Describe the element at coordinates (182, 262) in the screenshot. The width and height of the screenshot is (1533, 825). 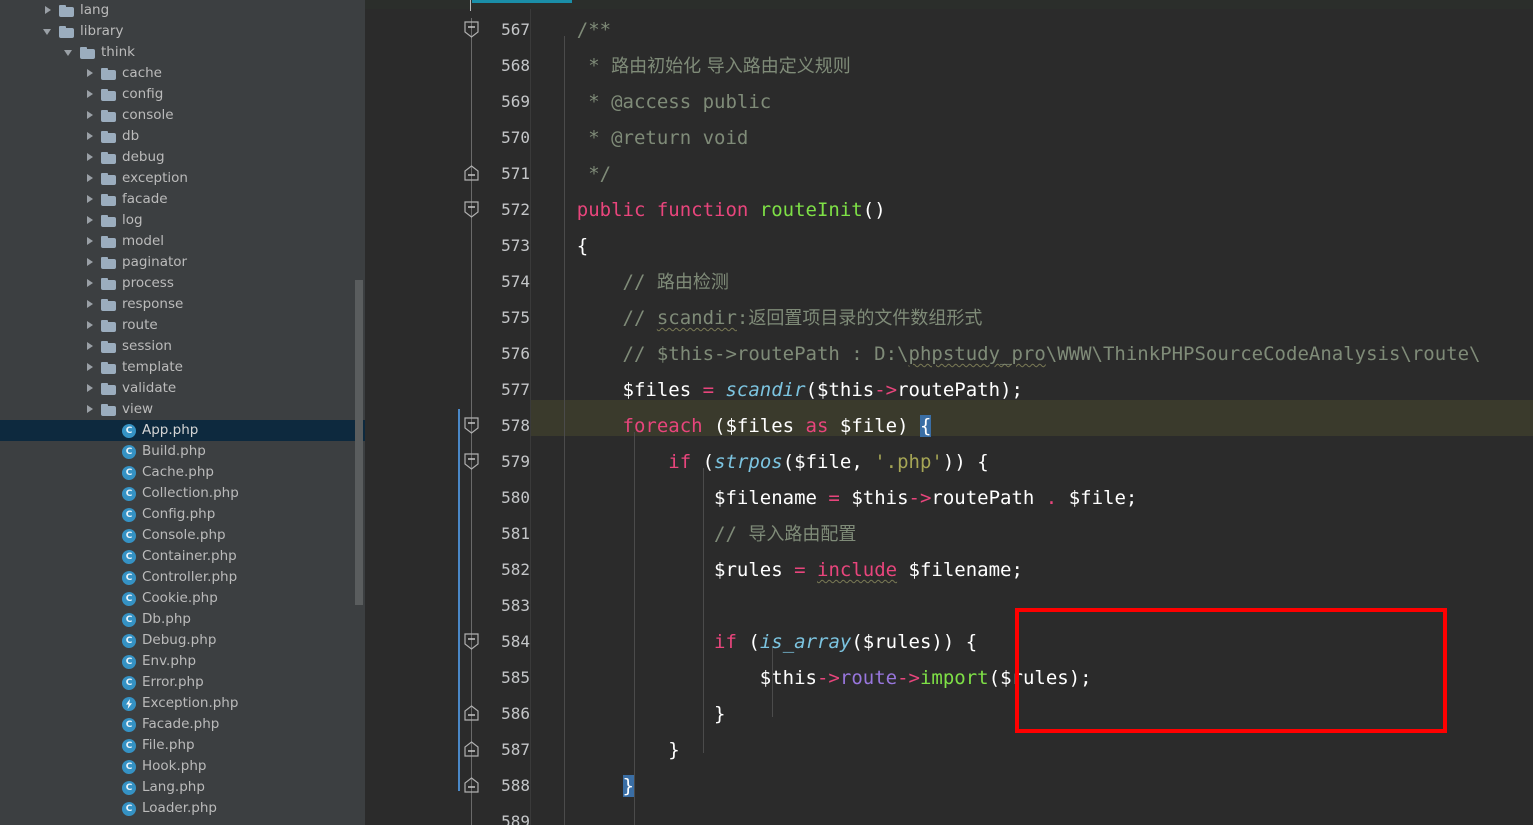
I see `tree-item-folder-paginator: paginator` at that location.